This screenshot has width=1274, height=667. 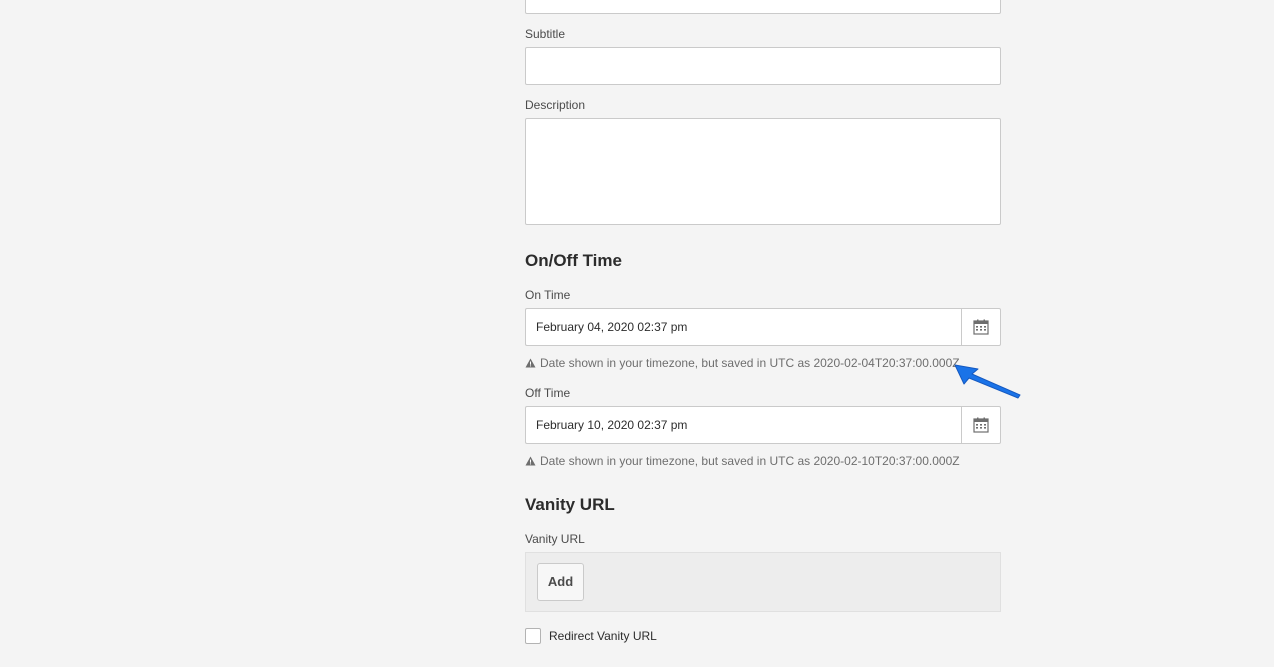 I want to click on description-textarea, so click(x=763, y=171).